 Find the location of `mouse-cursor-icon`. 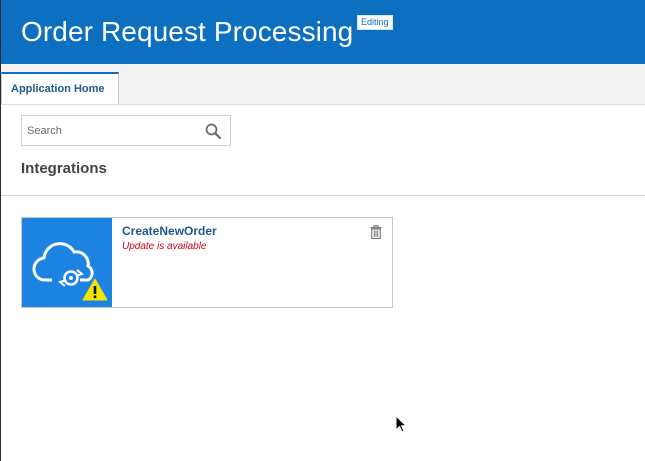

mouse-cursor-icon is located at coordinates (401, 424).